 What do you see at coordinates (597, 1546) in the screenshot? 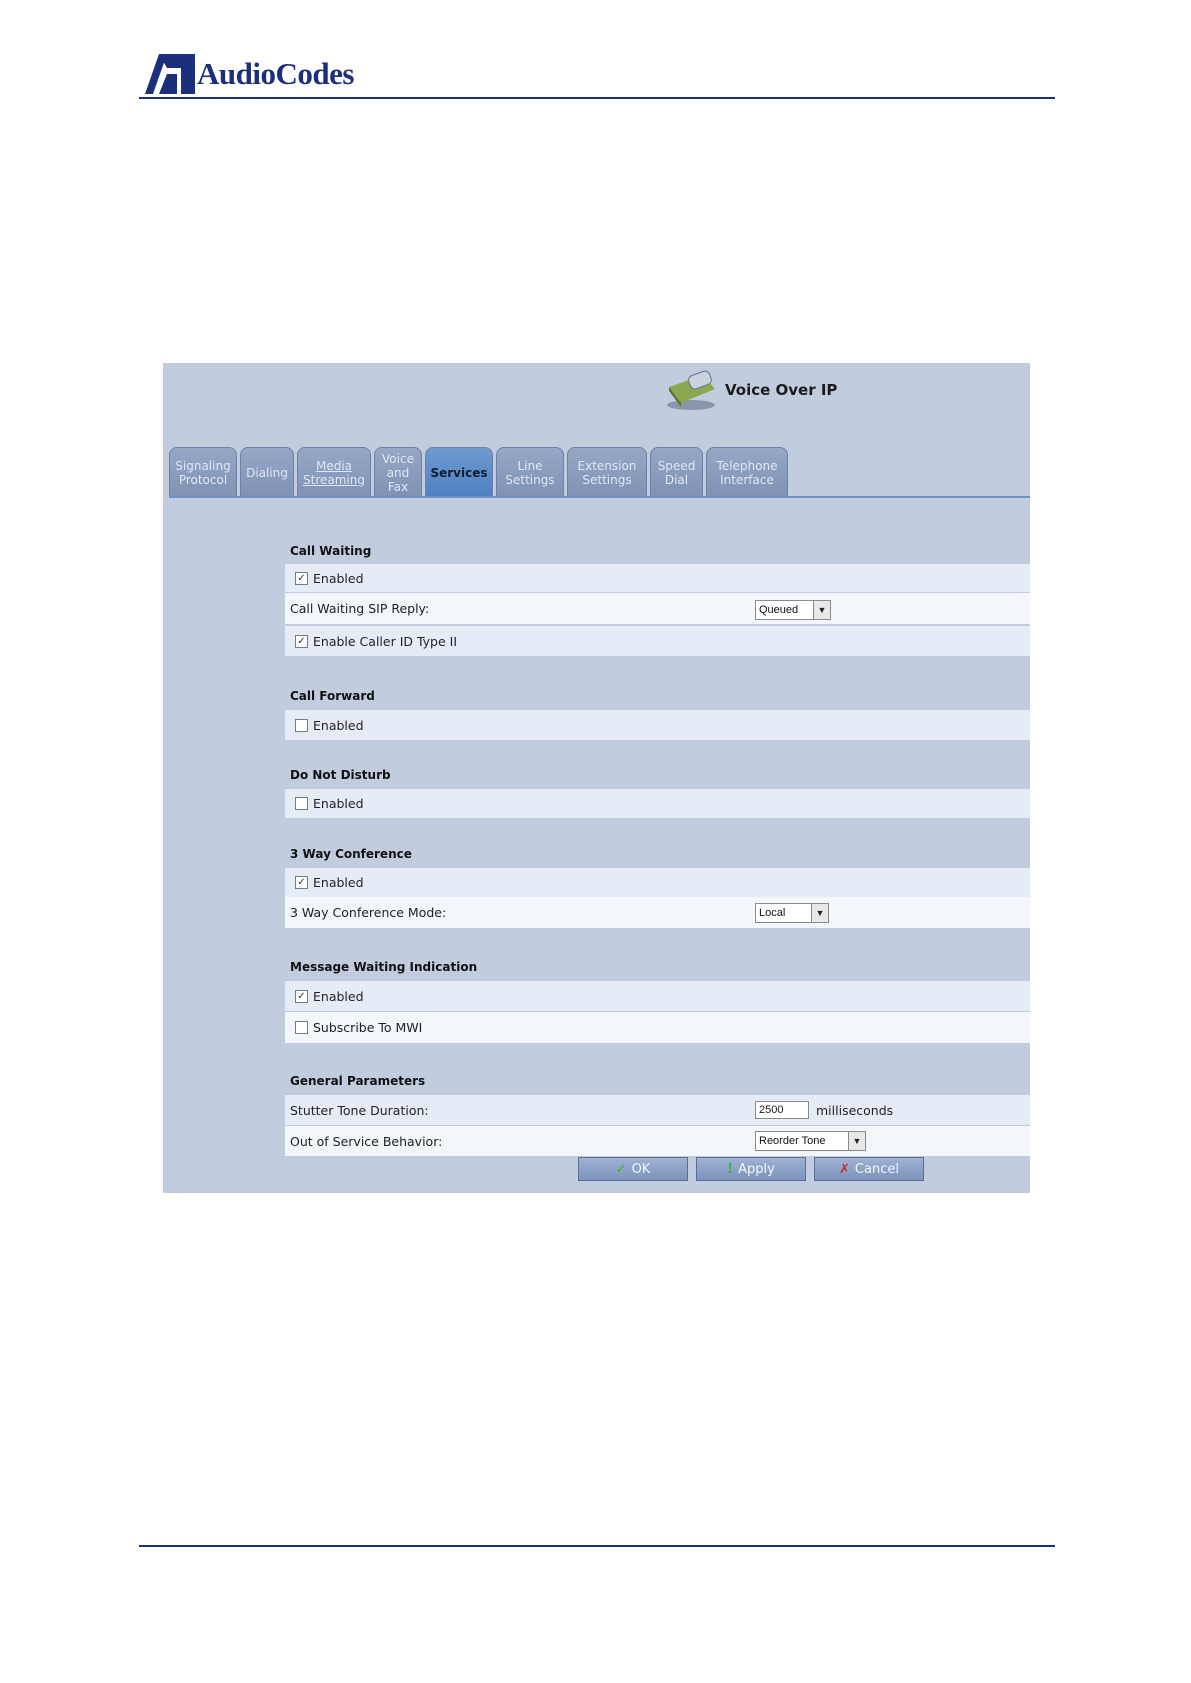
I see `footer-rule` at bounding box center [597, 1546].